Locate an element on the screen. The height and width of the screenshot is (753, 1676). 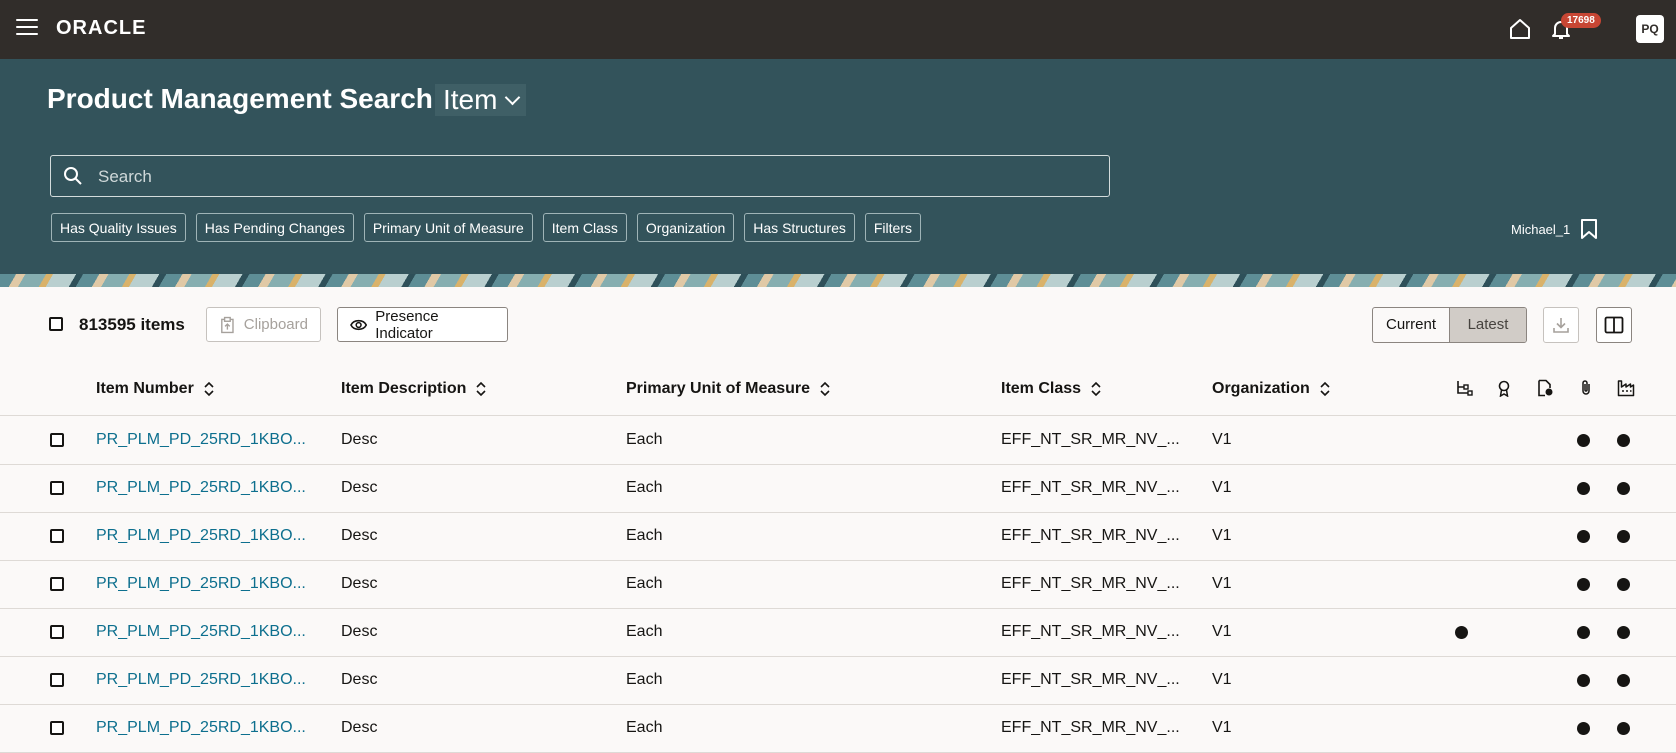
column-header-item-class: Item Class is located at coordinates (1051, 389).